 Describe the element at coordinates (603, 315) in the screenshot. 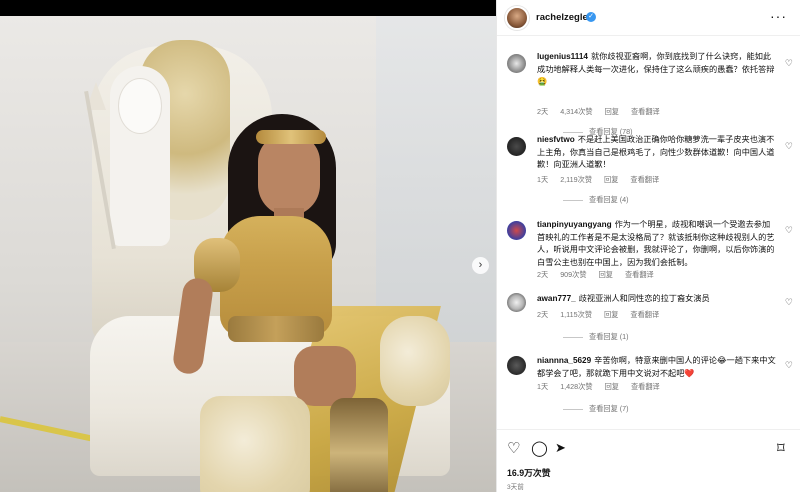

I see `comment-meta: 2天 1,115次赞 回复 查看翻译` at that location.